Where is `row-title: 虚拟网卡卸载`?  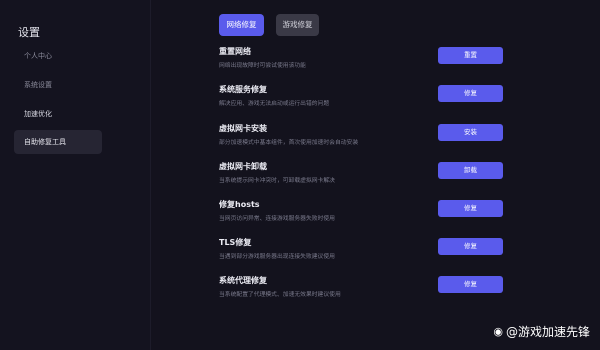
row-title: 虚拟网卡卸载 is located at coordinates (243, 166).